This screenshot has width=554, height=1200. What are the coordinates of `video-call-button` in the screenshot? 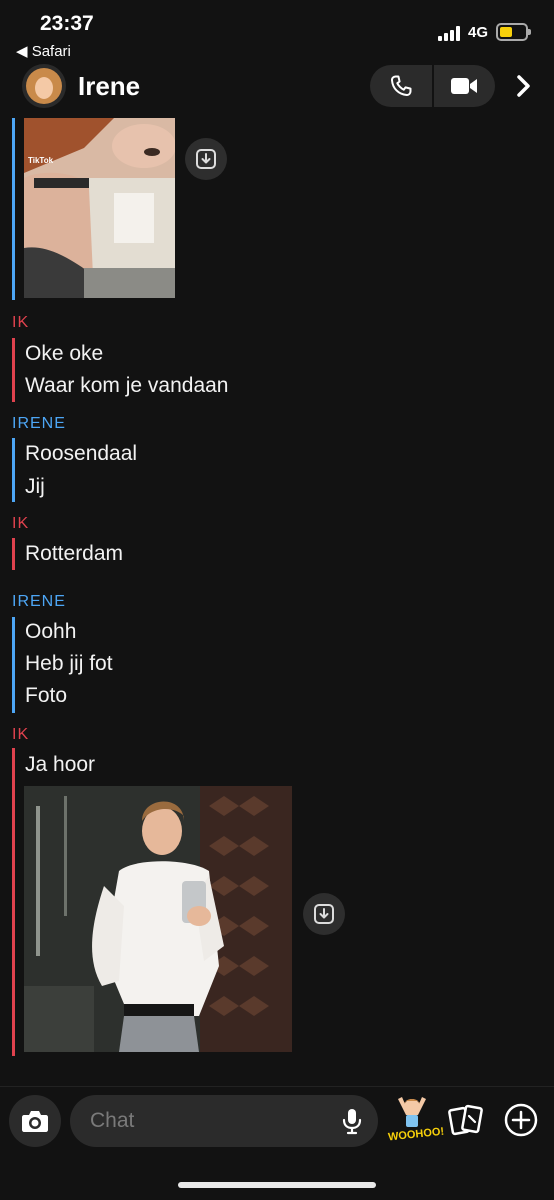 It's located at (464, 86).